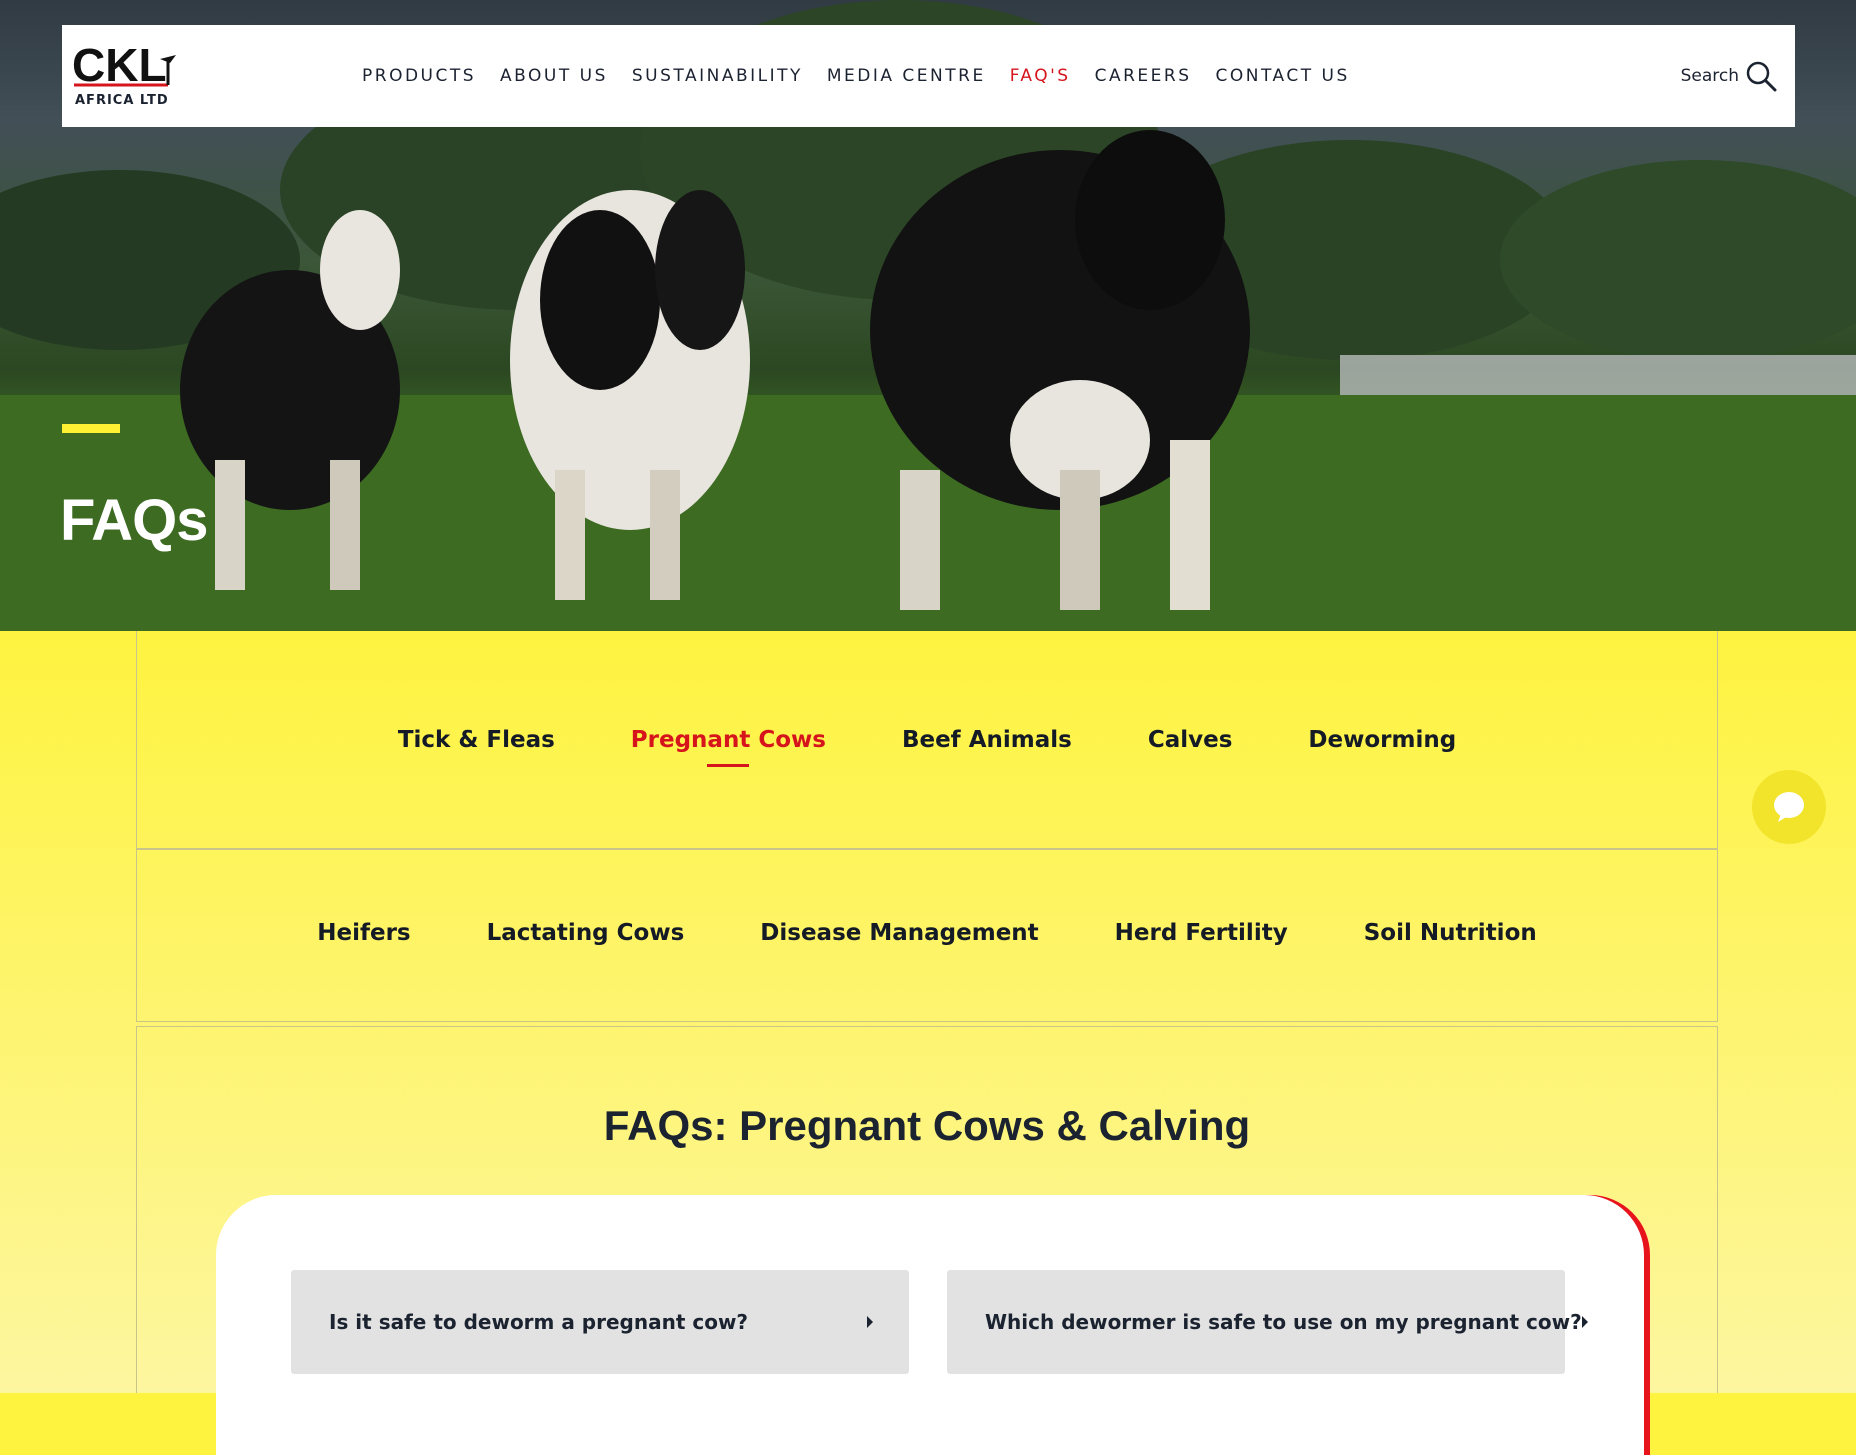  I want to click on faq-item: Is it safe to deworm a pregnant cow?, so click(600, 1322).